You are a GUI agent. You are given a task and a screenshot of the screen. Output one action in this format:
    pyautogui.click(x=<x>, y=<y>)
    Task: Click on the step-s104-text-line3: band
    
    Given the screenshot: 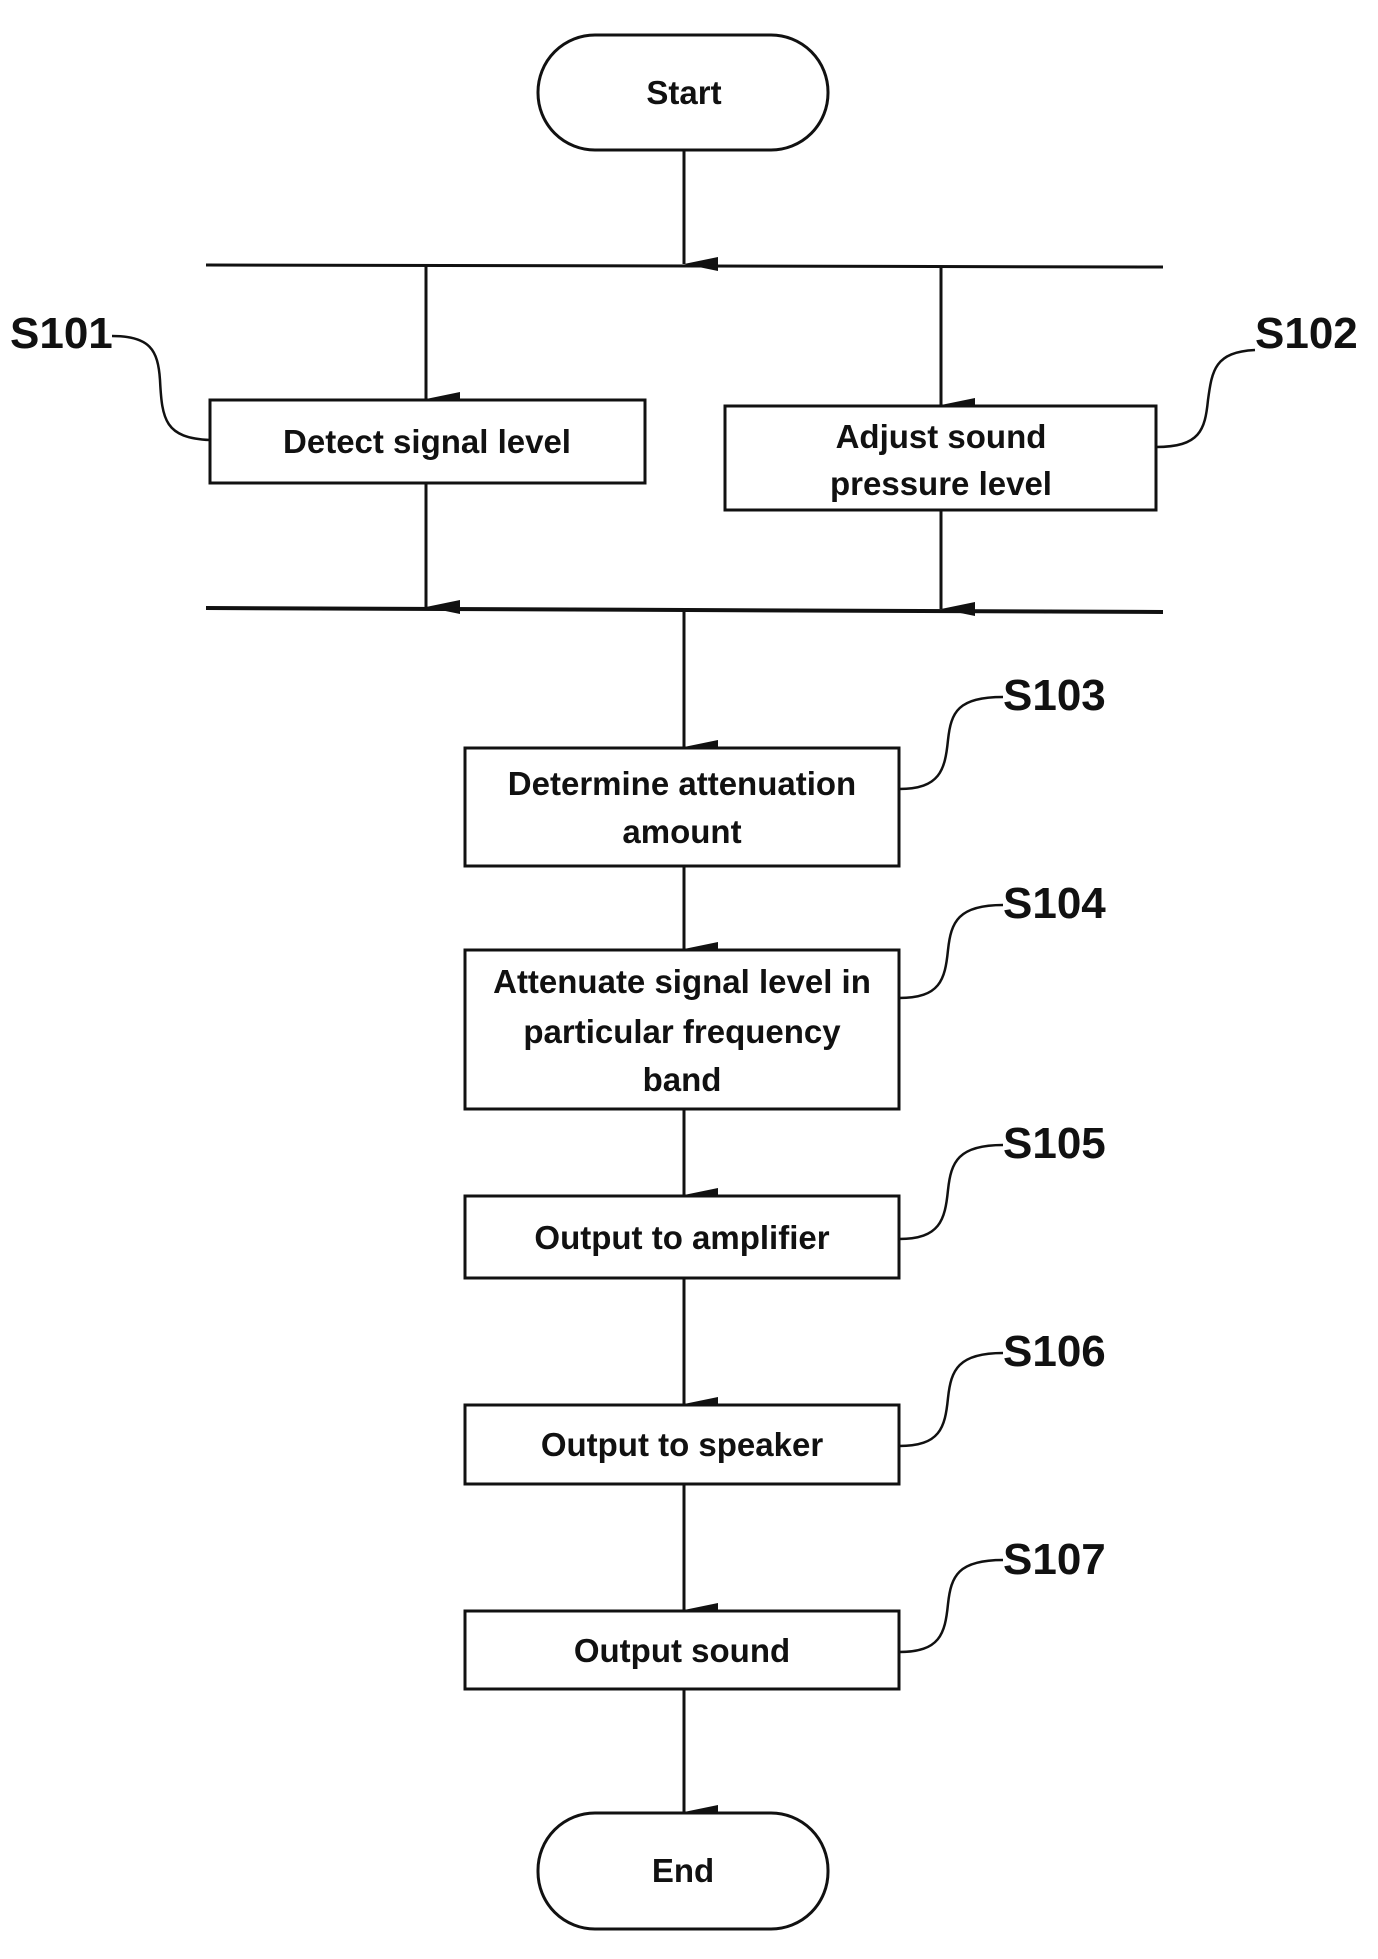 What is the action you would take?
    pyautogui.click(x=682, y=1079)
    